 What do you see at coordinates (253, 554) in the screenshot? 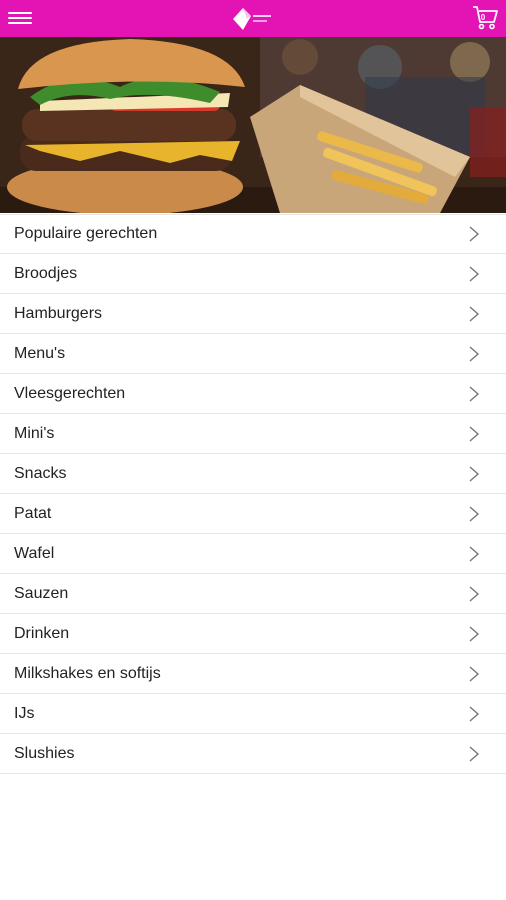
I see `category-item-wafel: Wafel` at bounding box center [253, 554].